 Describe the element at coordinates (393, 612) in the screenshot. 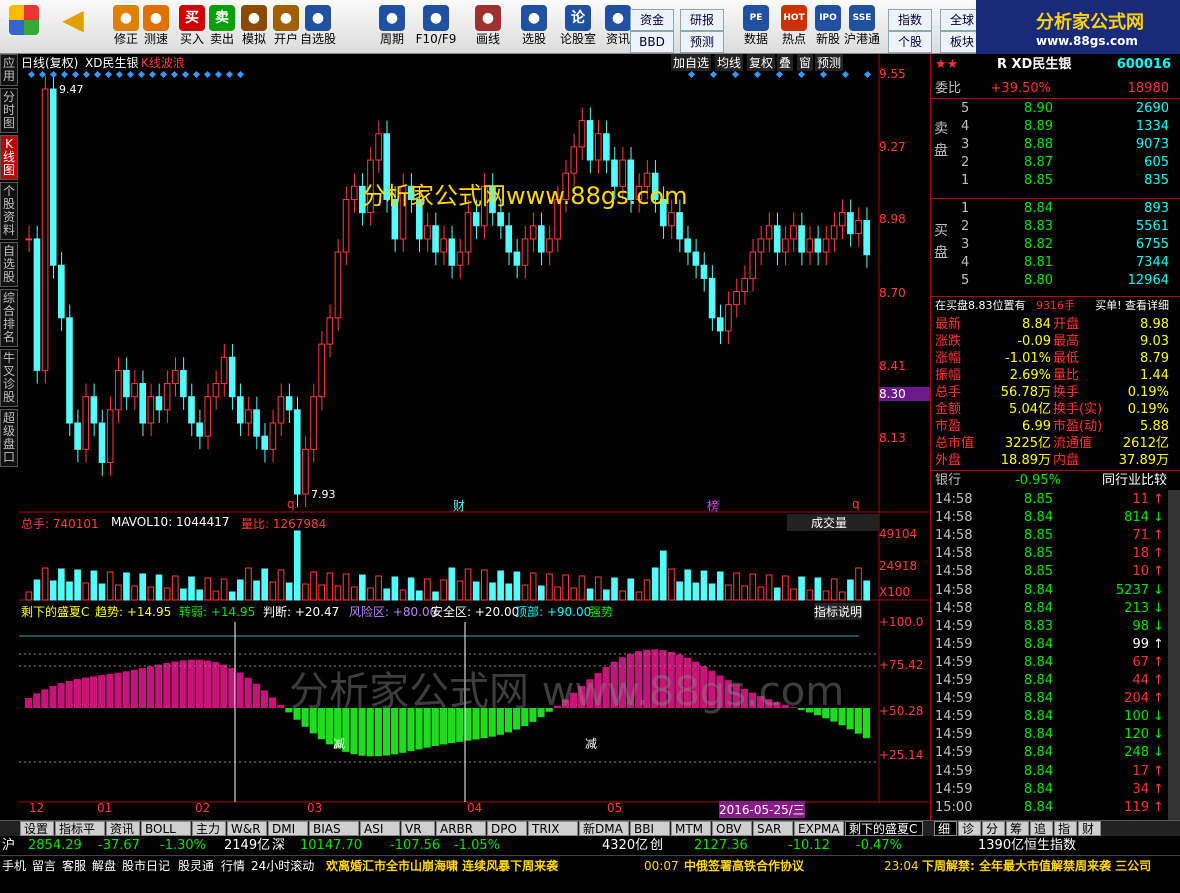

I see `indicator-fx: 风险区: +80.00` at that location.